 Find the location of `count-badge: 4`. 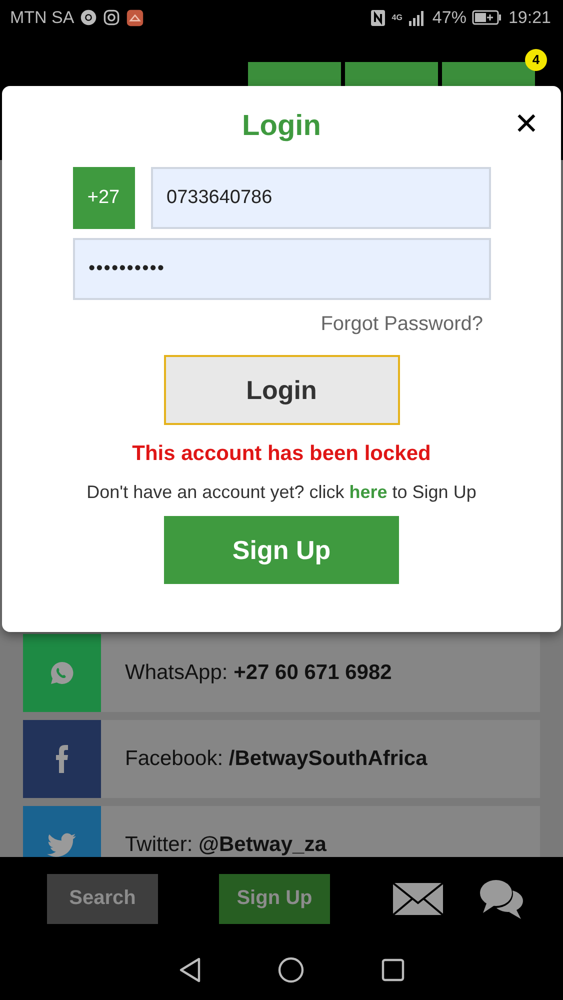

count-badge: 4 is located at coordinates (536, 60).